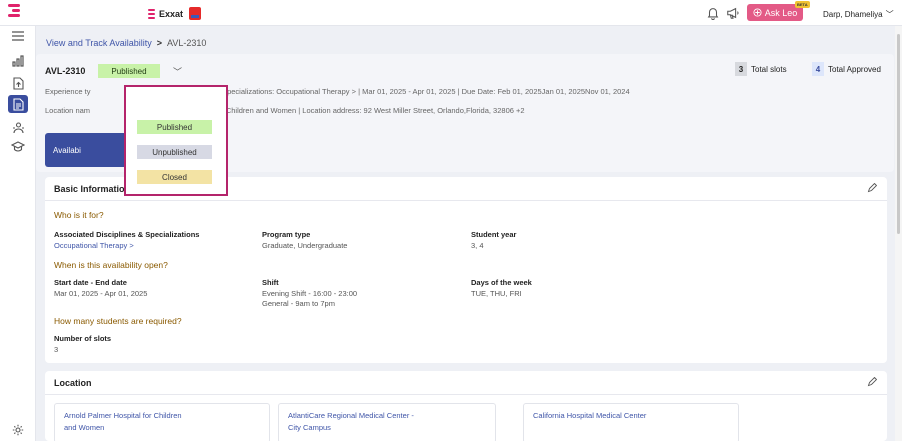 Image resolution: width=902 pixels, height=441 pixels. Describe the element at coordinates (84, 427) in the screenshot. I see `location-name-line-2: and Women` at that location.